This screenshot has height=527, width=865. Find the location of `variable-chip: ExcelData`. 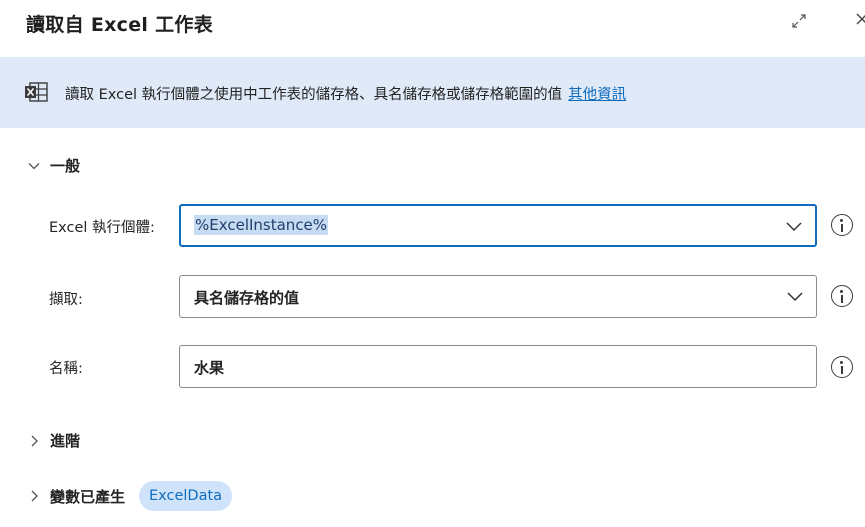

variable-chip: ExcelData is located at coordinates (186, 496).